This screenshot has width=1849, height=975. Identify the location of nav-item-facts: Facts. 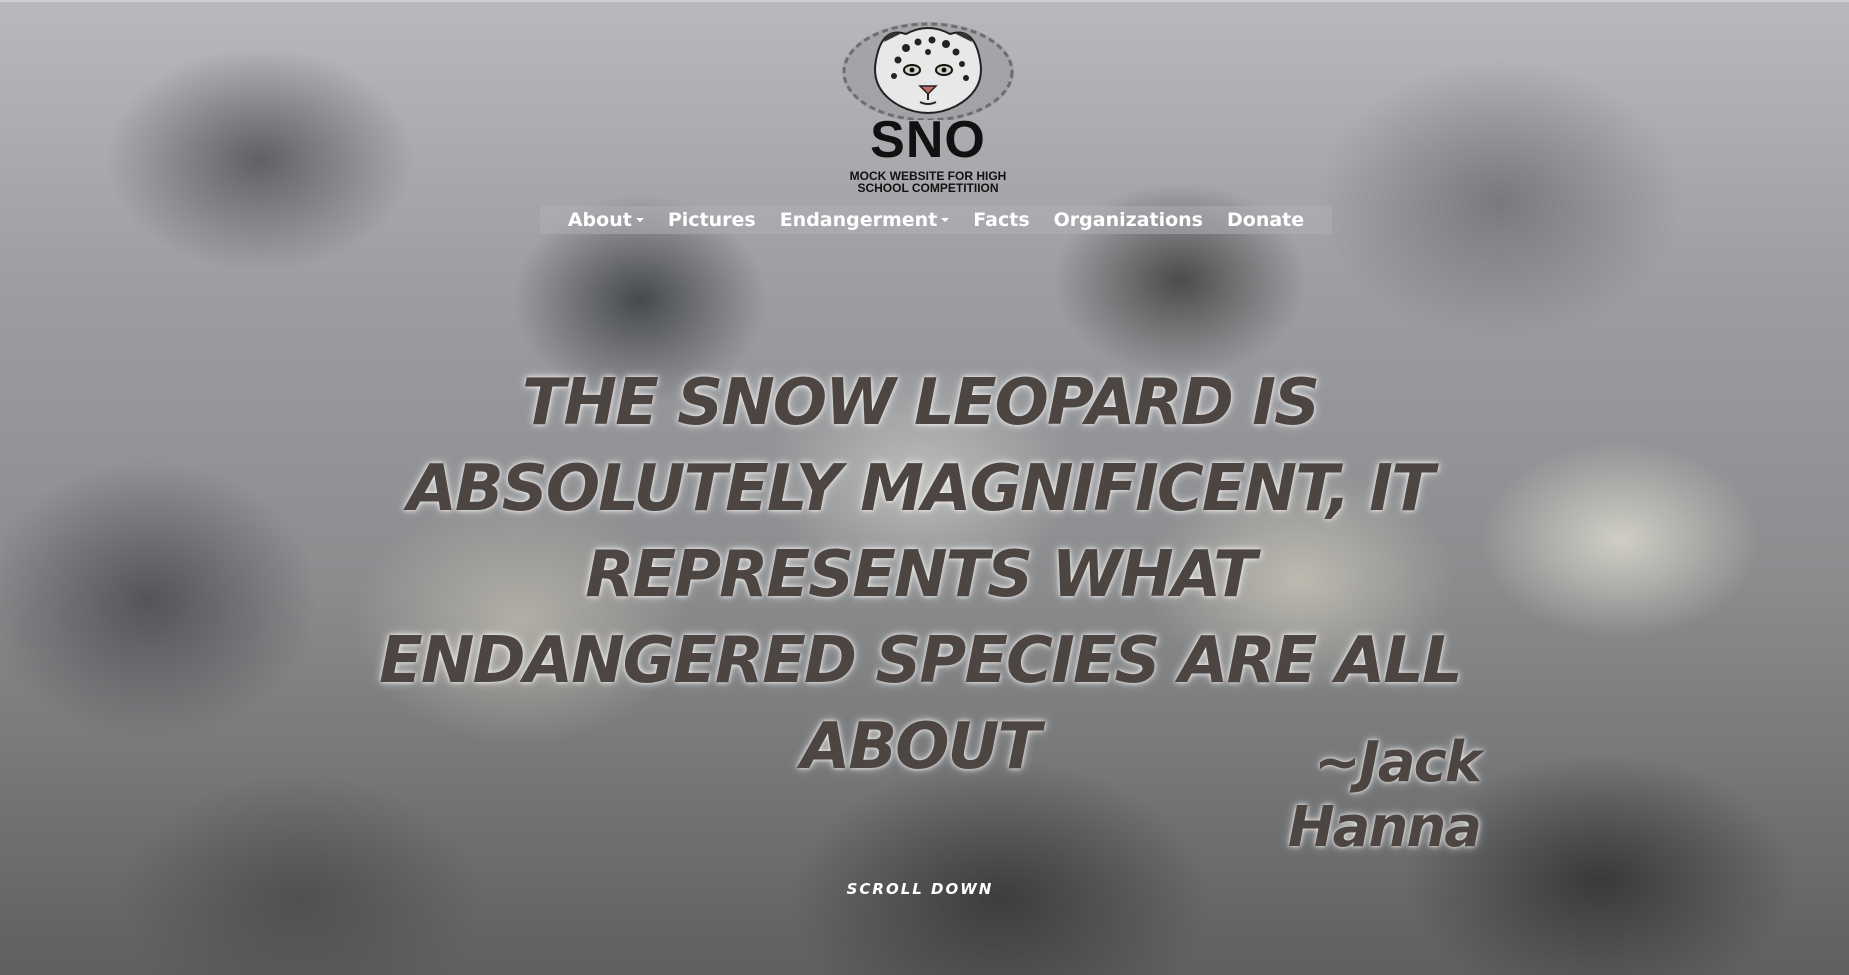
(1001, 220).